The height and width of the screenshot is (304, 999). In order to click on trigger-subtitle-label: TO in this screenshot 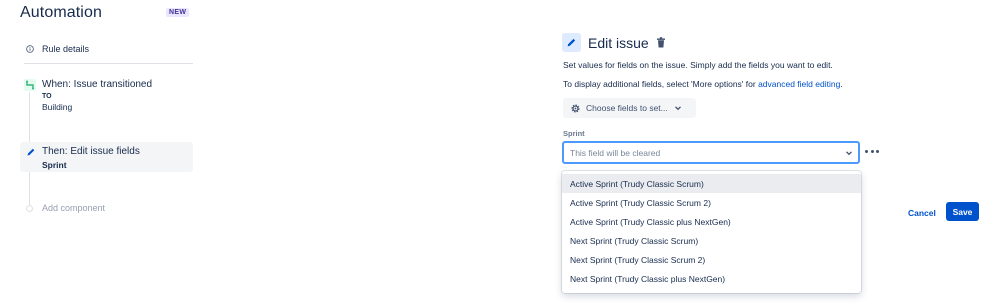, I will do `click(47, 96)`.